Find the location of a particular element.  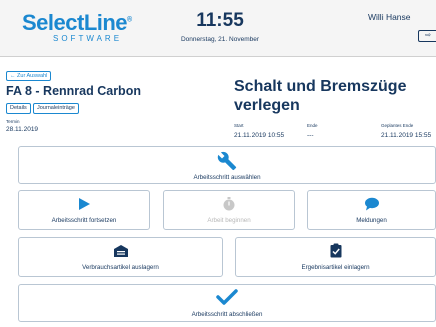

finish-step-label: Arbeitsschritt abschließen is located at coordinates (227, 314).